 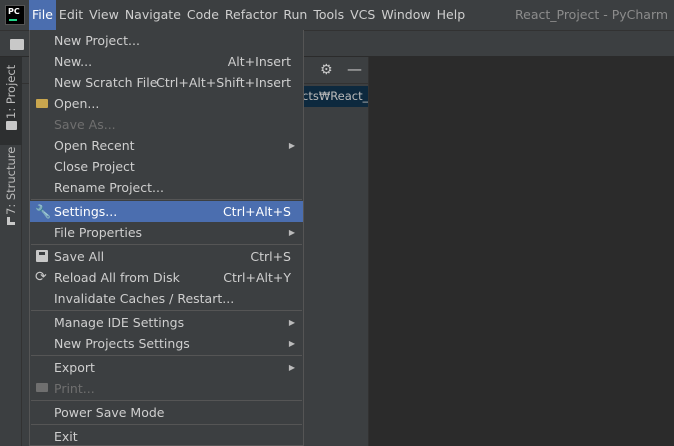 What do you see at coordinates (15, 15) in the screenshot?
I see `pycharm-logo-icon: PC` at bounding box center [15, 15].